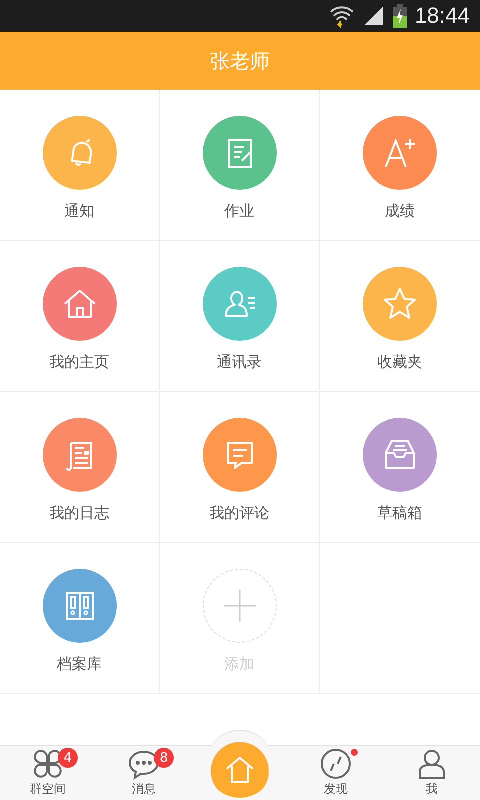 The image size is (480, 800). Describe the element at coordinates (336, 764) in the screenshot. I see `compass-icon` at that location.